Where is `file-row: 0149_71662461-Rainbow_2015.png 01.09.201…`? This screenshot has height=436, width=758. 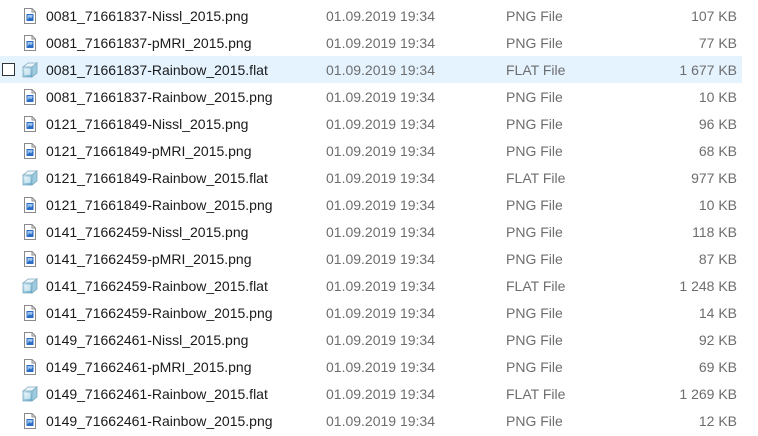 file-row: 0149_71662461-Rainbow_2015.png 01.09.201… is located at coordinates (371, 420).